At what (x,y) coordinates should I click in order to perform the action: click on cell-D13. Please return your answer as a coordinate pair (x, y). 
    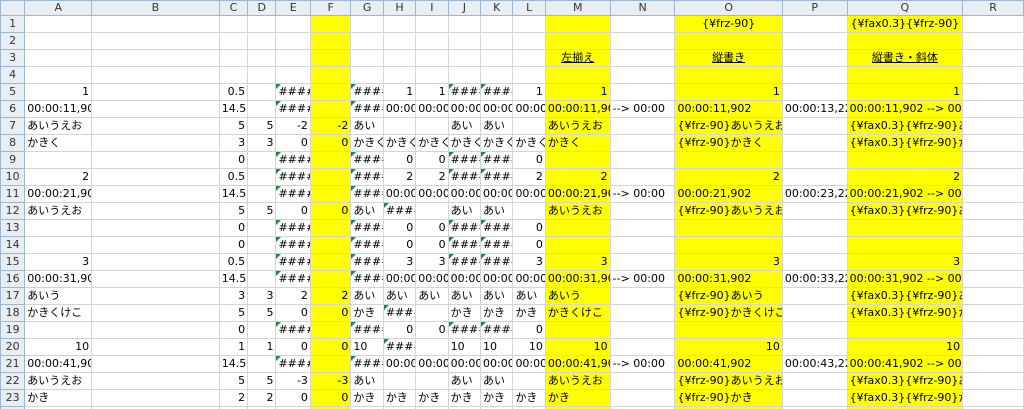
    Looking at the image, I should click on (262, 228).